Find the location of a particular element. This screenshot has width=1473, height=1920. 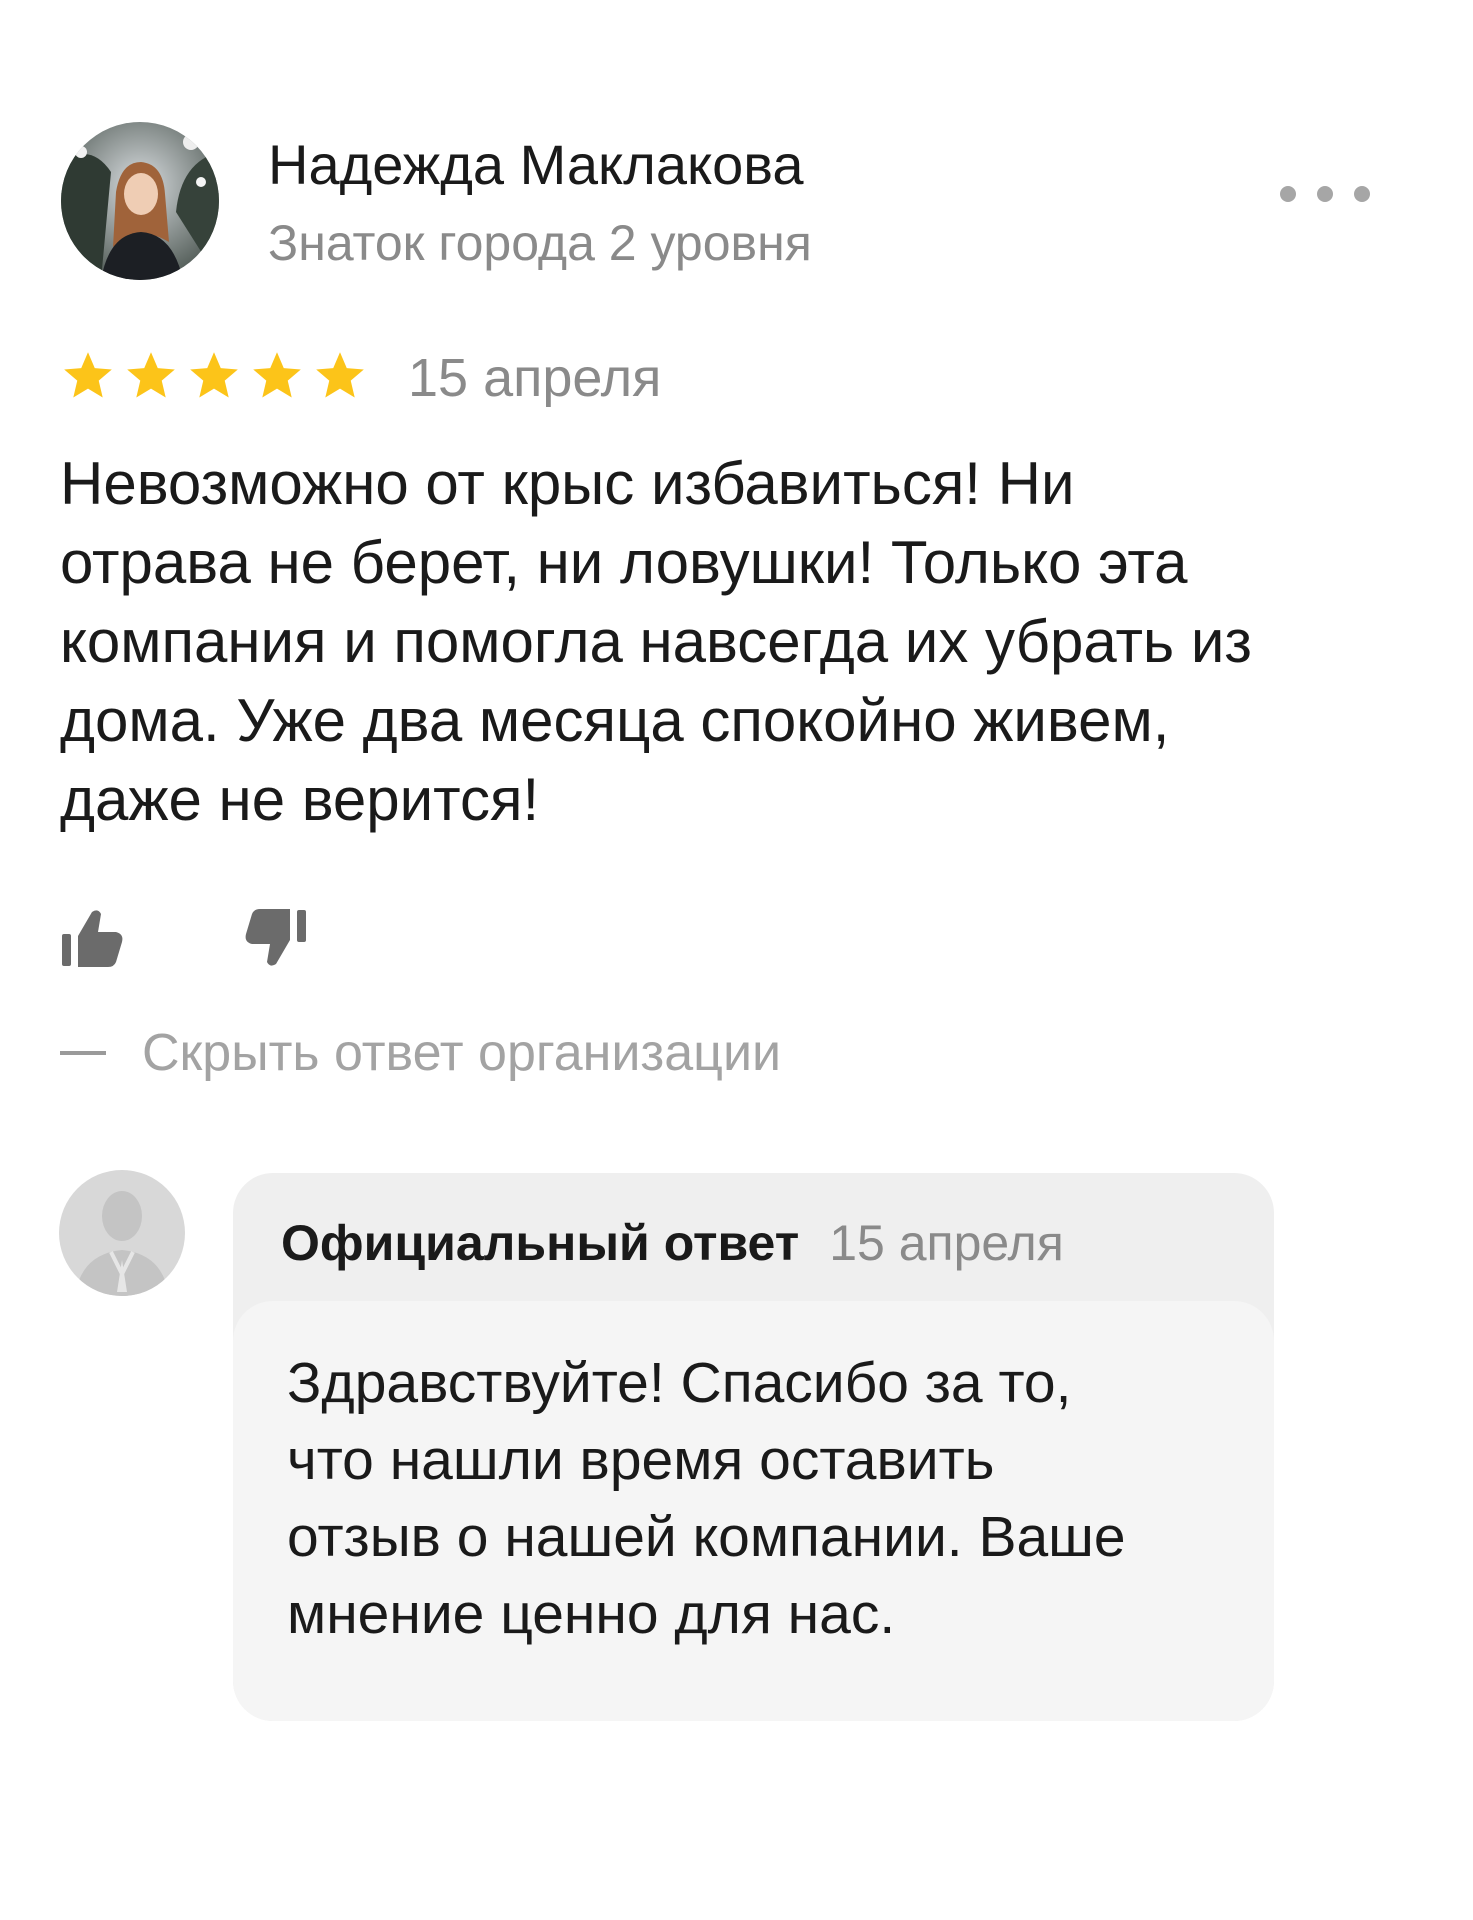

review-text-line: дома. Уже два месяца спокойно живем, is located at coordinates (615, 720).